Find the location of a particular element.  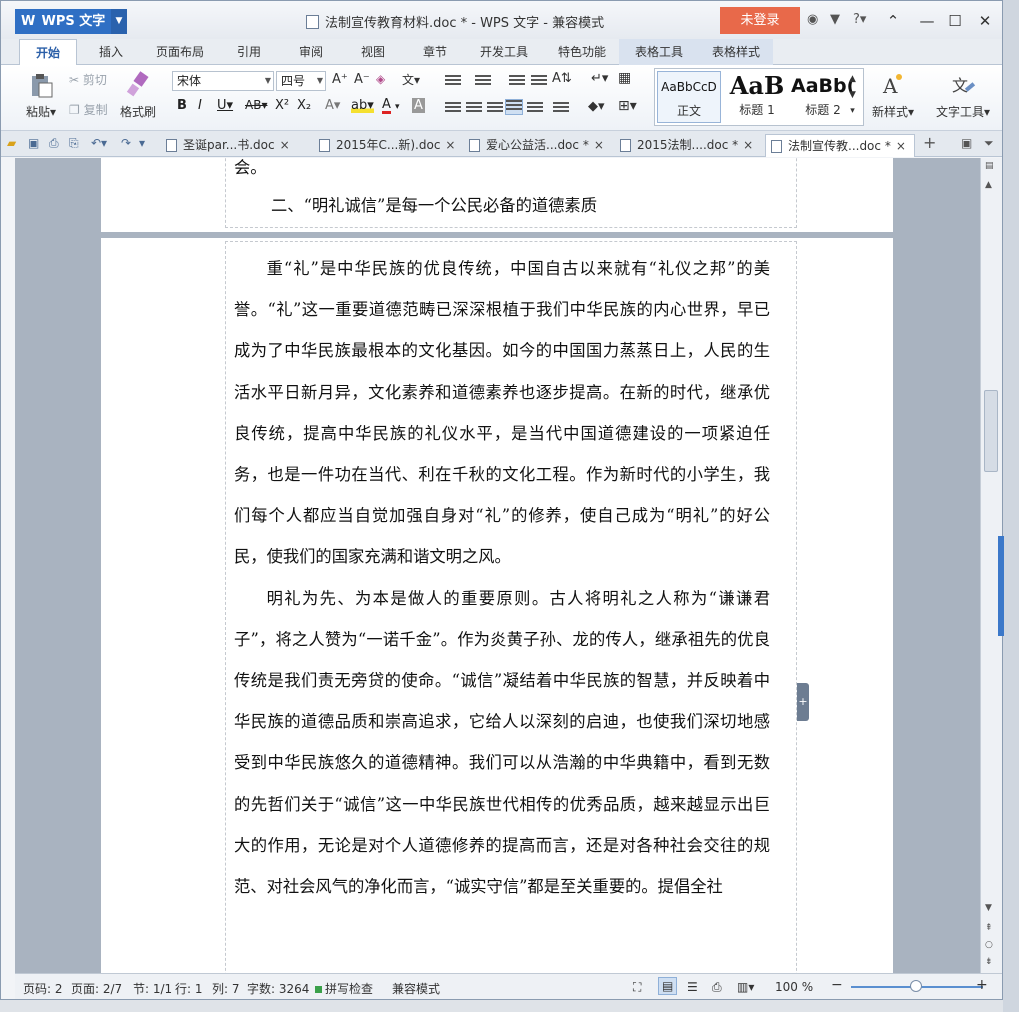

align-left-icon is located at coordinates (453, 109).